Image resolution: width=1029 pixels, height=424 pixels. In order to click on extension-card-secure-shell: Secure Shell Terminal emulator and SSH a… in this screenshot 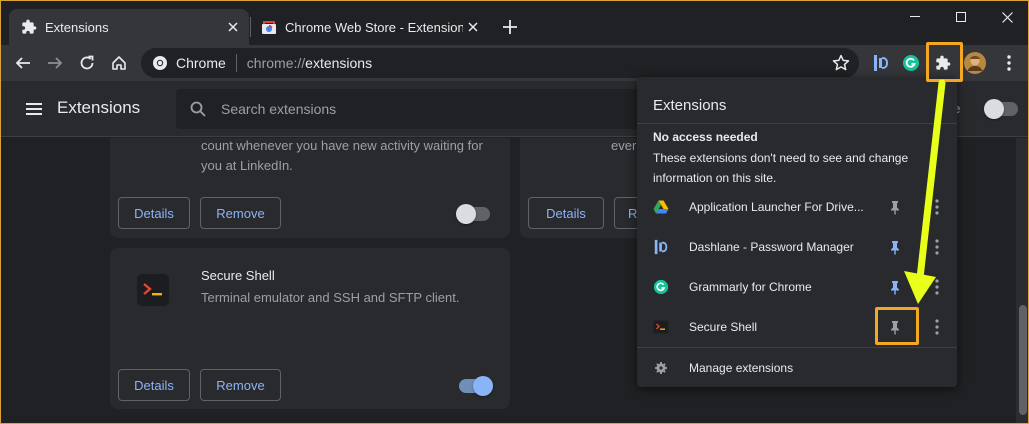, I will do `click(310, 328)`.